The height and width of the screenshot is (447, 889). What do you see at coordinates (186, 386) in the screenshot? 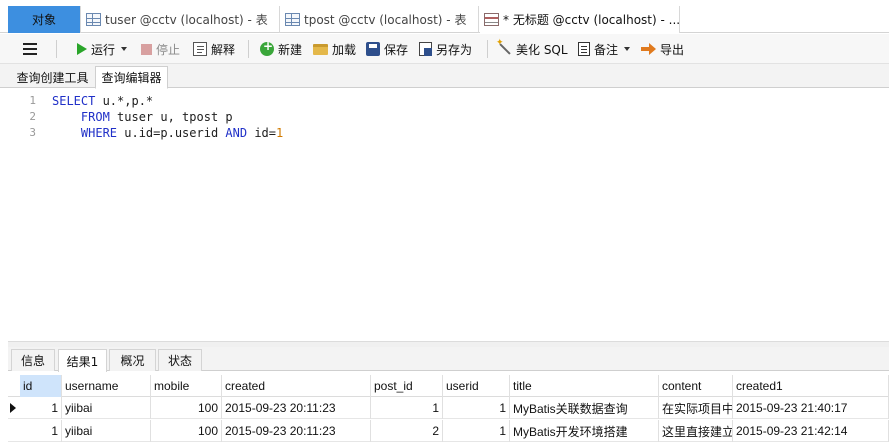
I see `column-header-mobile: mobile` at bounding box center [186, 386].